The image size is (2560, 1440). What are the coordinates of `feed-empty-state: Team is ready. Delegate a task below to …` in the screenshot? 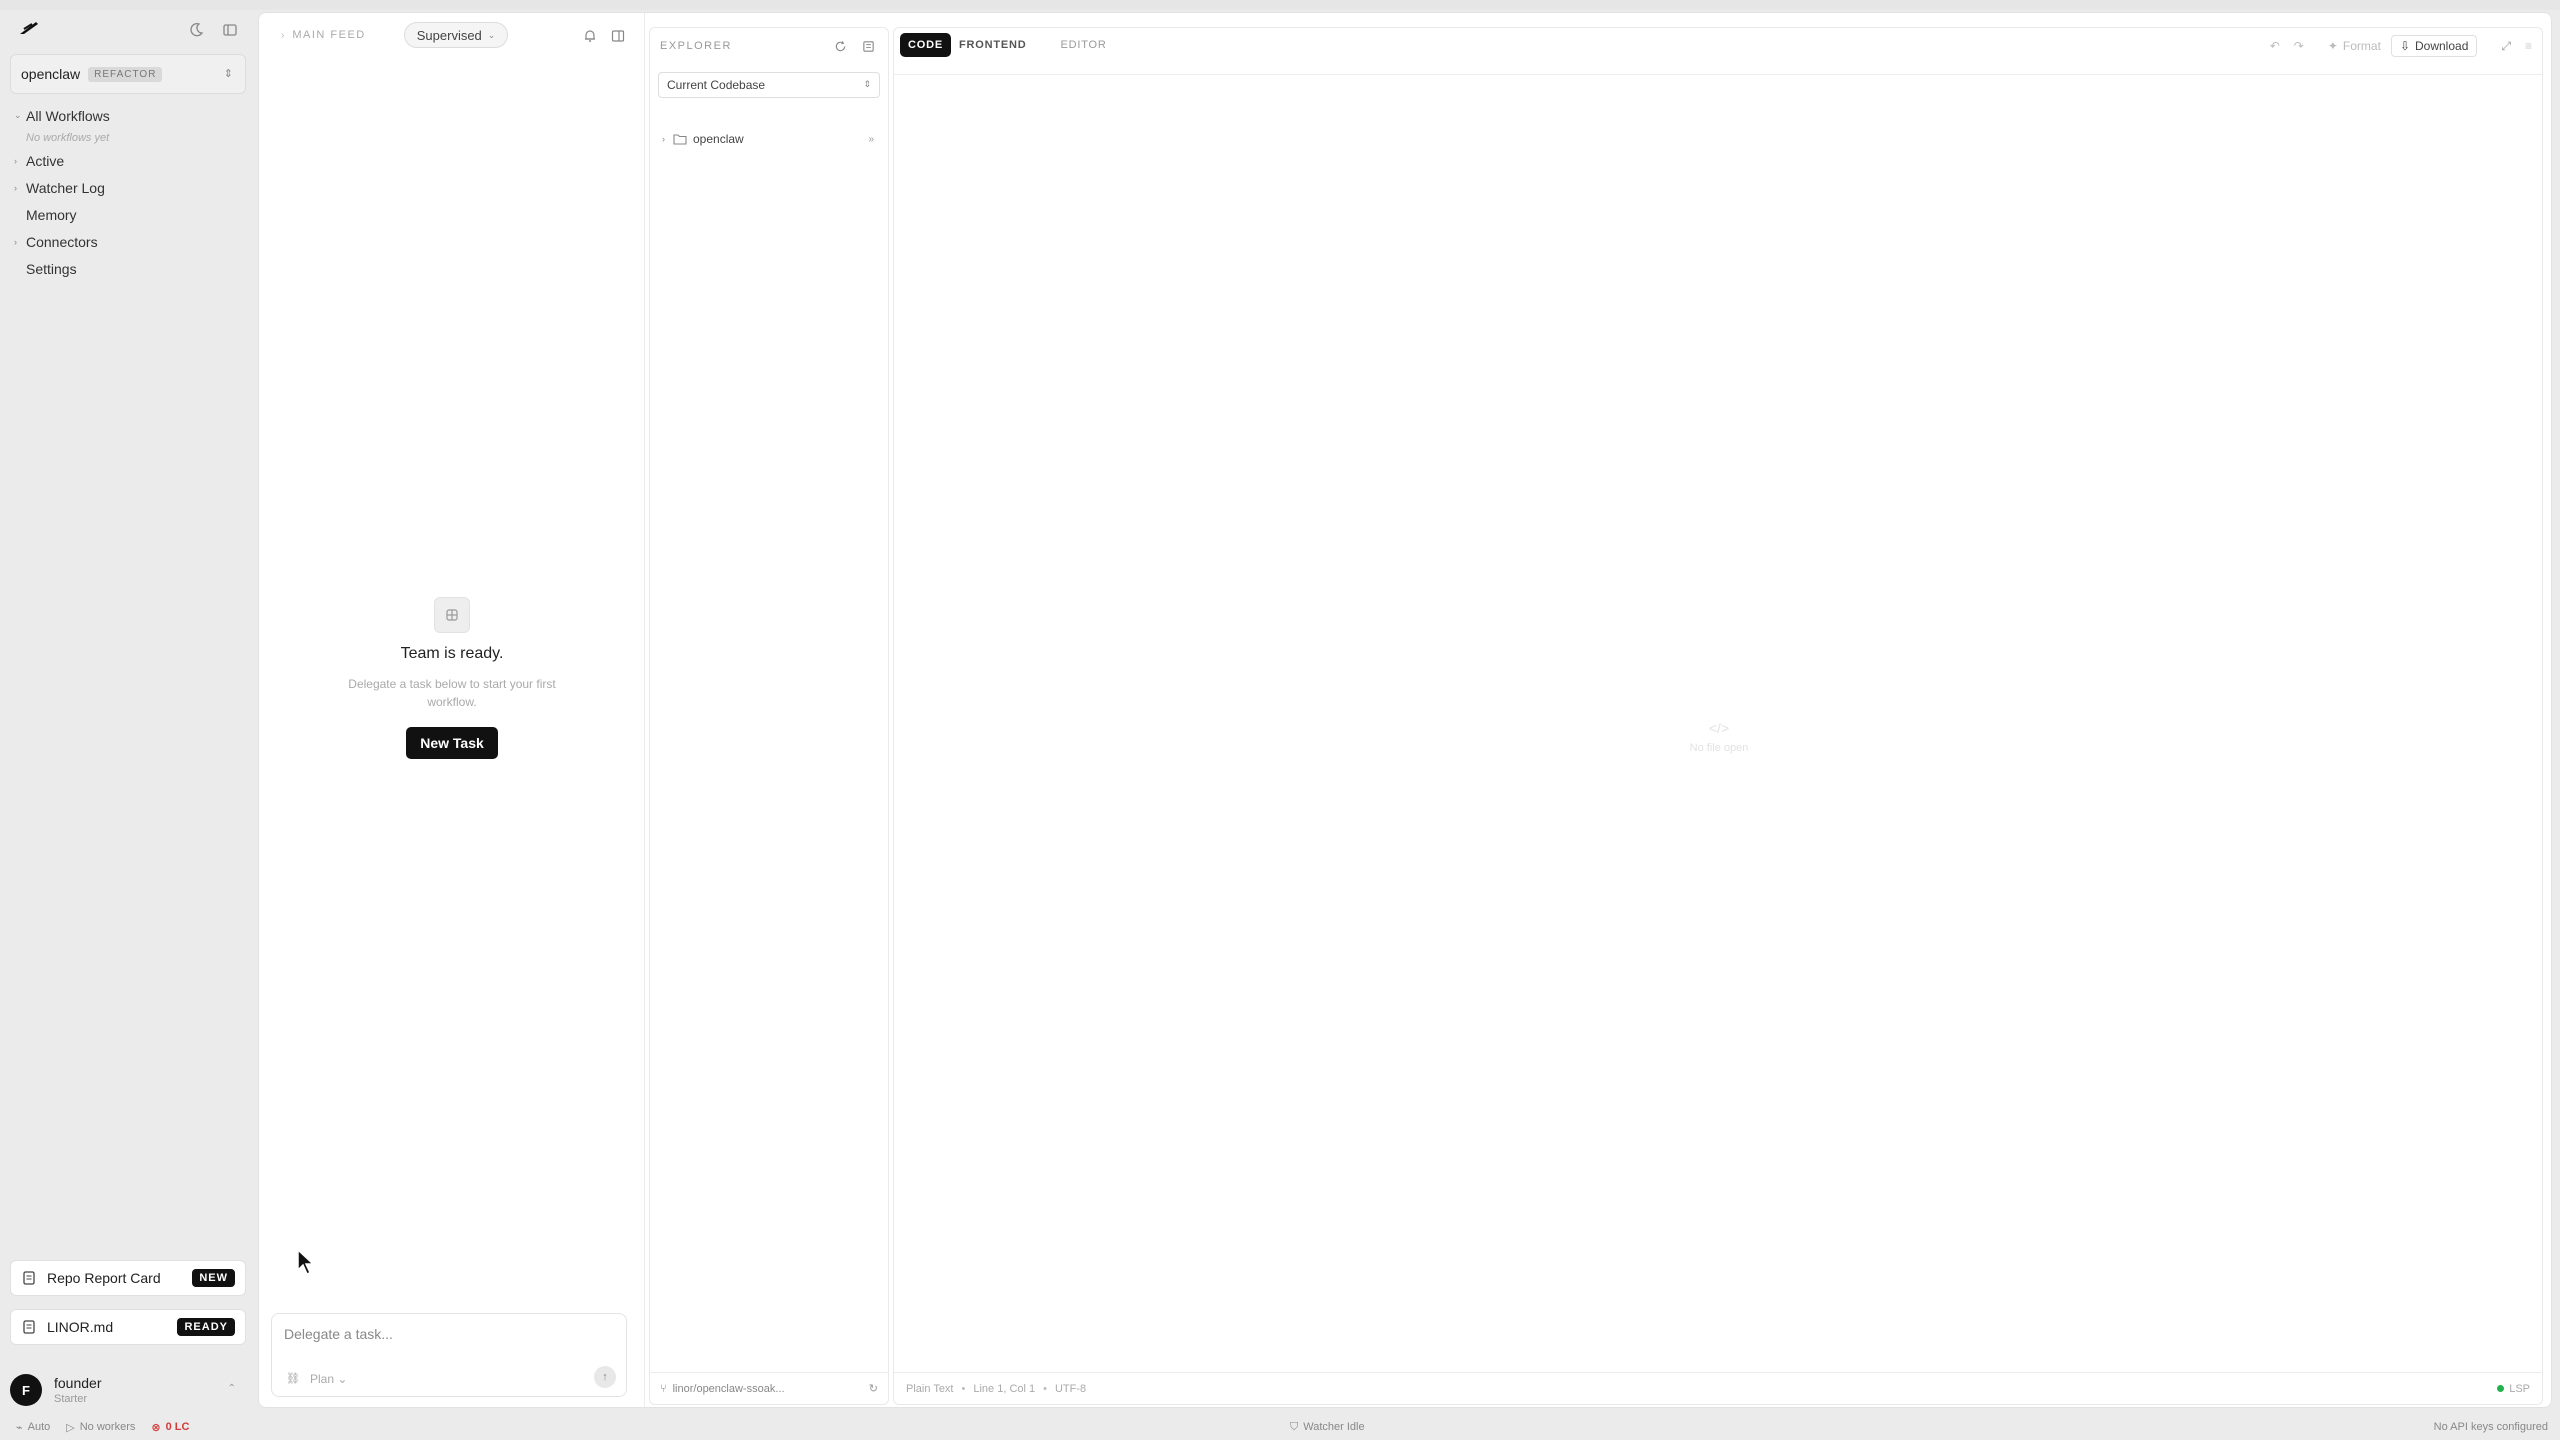 It's located at (452, 678).